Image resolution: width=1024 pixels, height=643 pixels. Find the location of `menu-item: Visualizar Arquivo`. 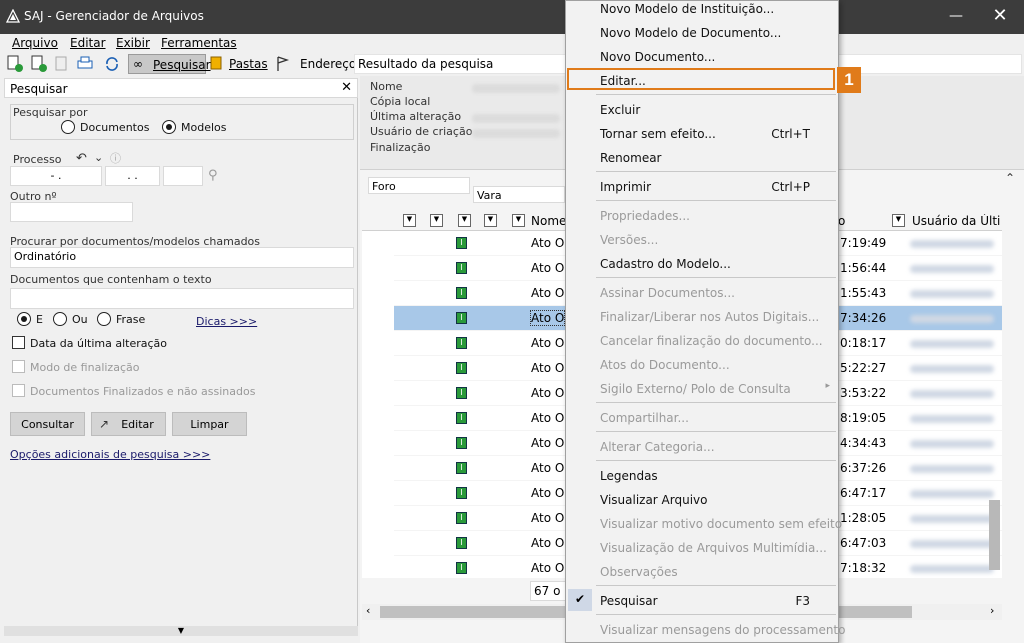

menu-item: Visualizar Arquivo is located at coordinates (654, 500).